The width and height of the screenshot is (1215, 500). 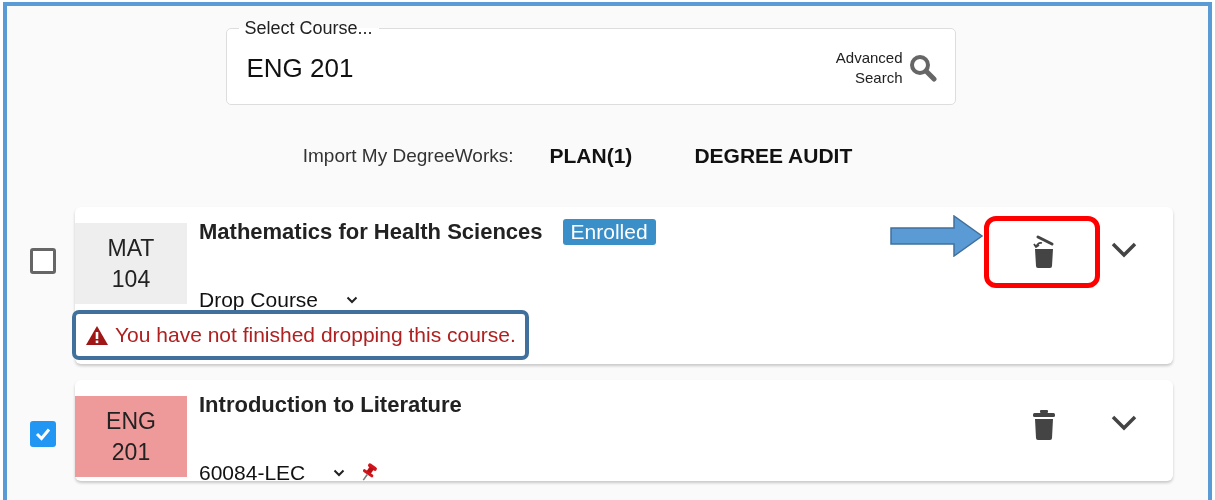 I want to click on course-subject: MAT, so click(x=131, y=248).